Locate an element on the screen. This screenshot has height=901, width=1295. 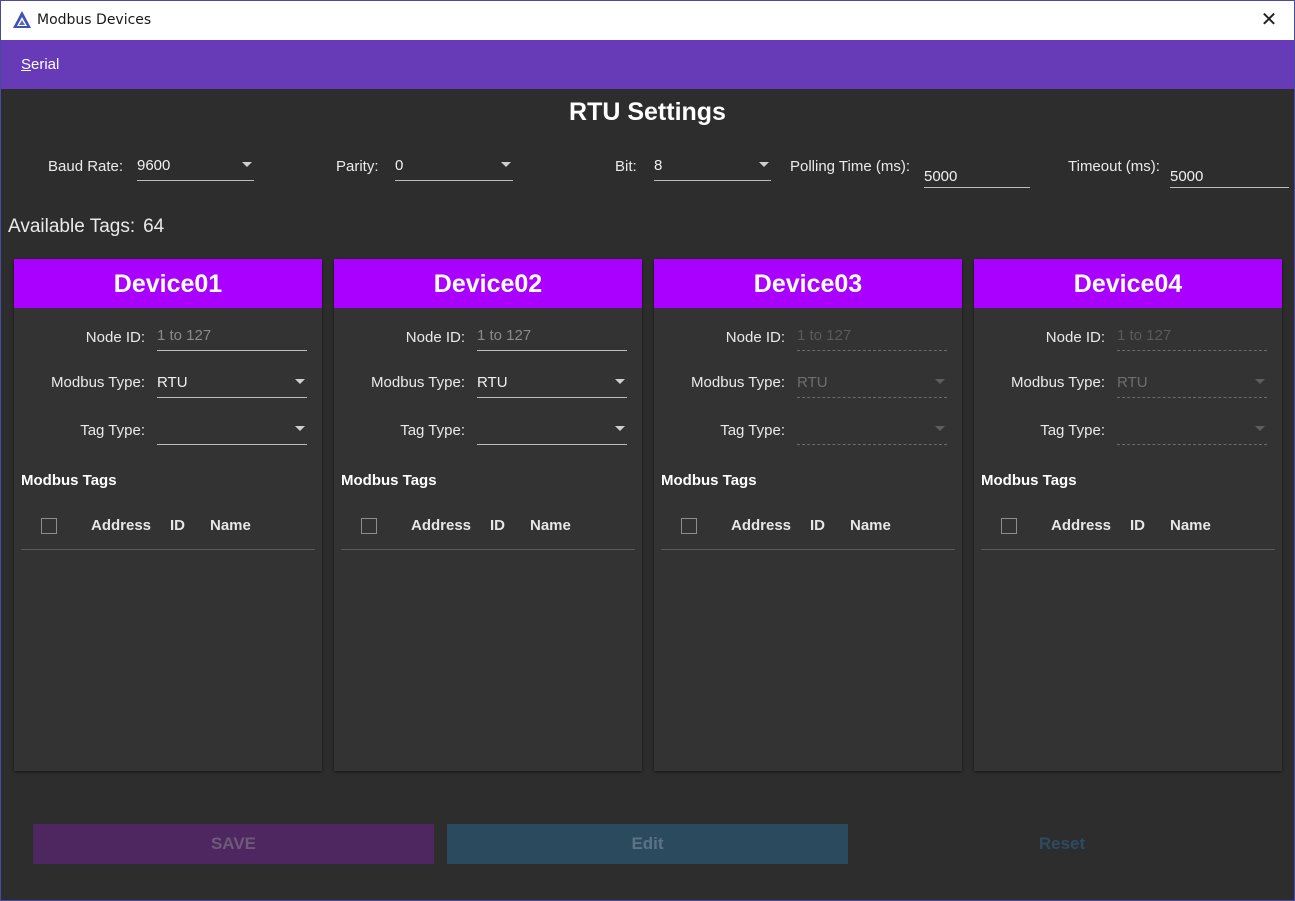
reset-button: Reset is located at coordinates (1062, 844).